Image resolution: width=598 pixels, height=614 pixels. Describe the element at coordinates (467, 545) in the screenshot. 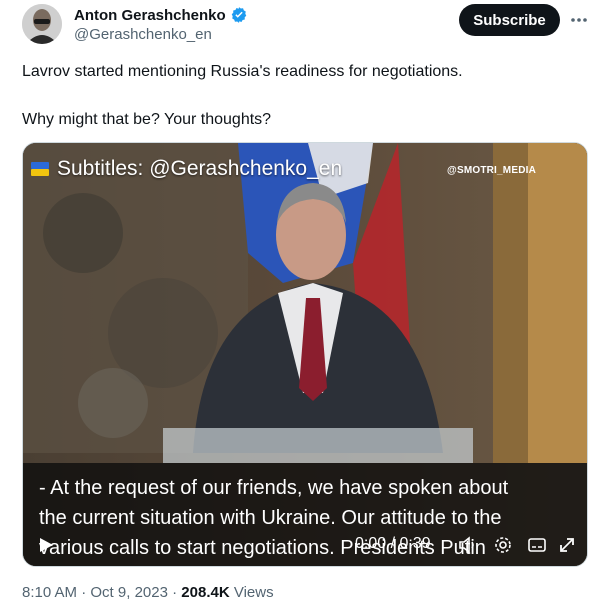

I see `volume-icon` at that location.